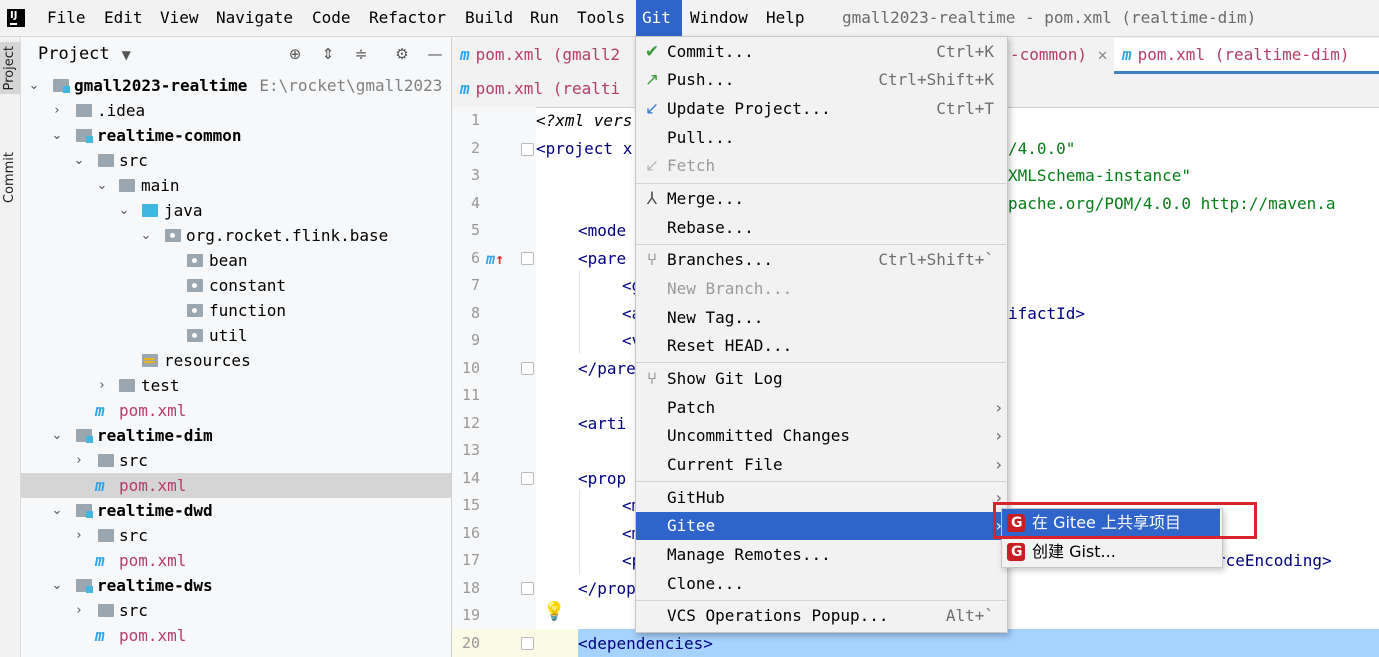 The image size is (1379, 657). Describe the element at coordinates (475, 230) in the screenshot. I see `line-number: 5` at that location.